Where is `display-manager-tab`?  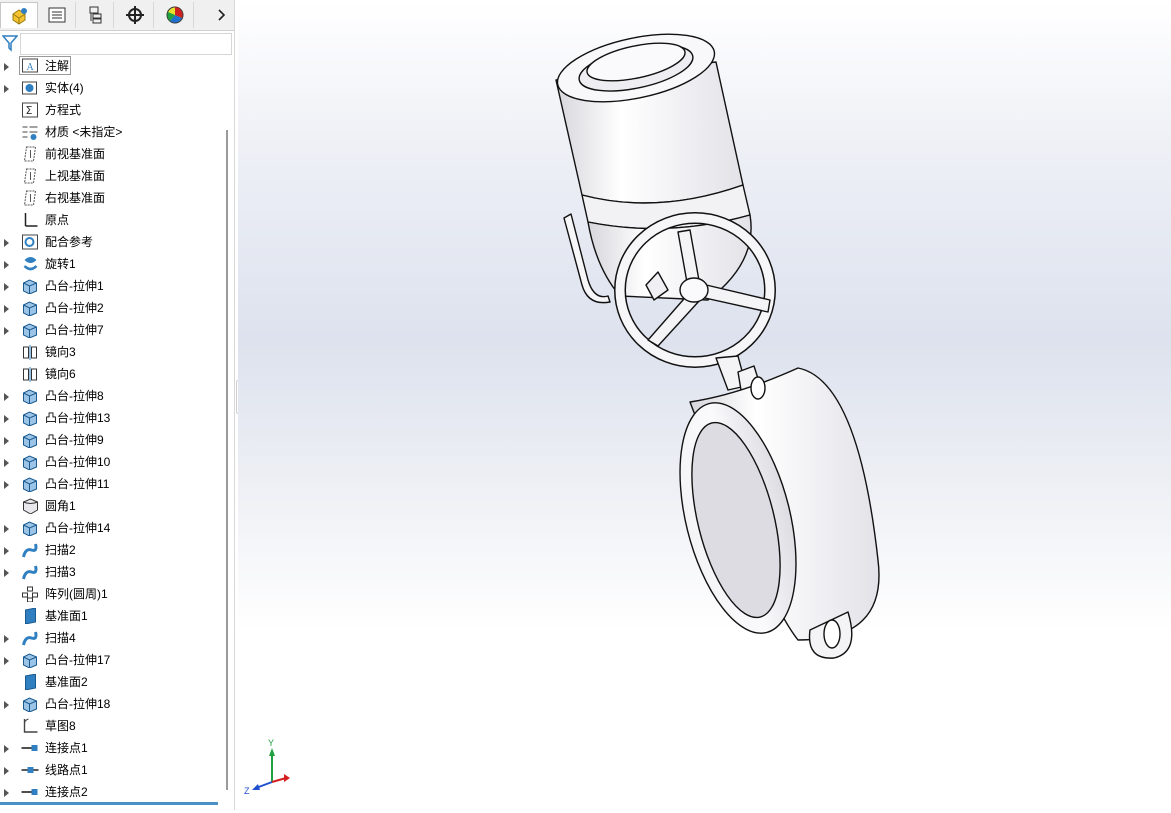 display-manager-tab is located at coordinates (175, 15).